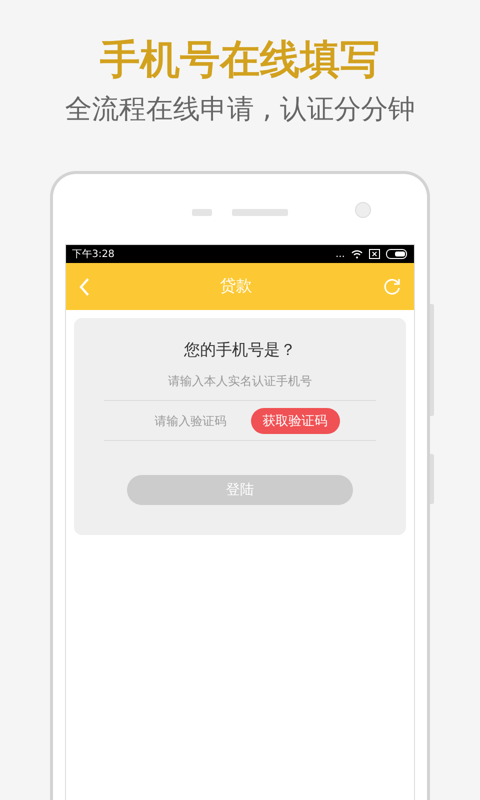  I want to click on refresh-icon, so click(392, 286).